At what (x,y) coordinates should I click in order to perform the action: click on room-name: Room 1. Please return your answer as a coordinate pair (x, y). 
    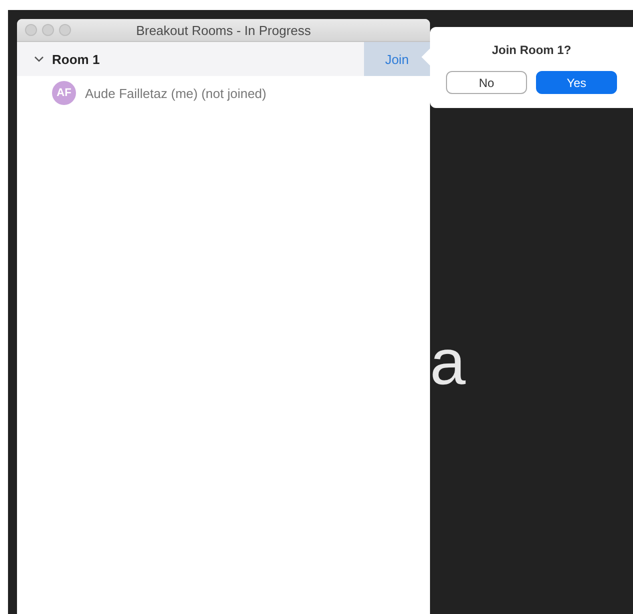
    Looking at the image, I should click on (76, 59).